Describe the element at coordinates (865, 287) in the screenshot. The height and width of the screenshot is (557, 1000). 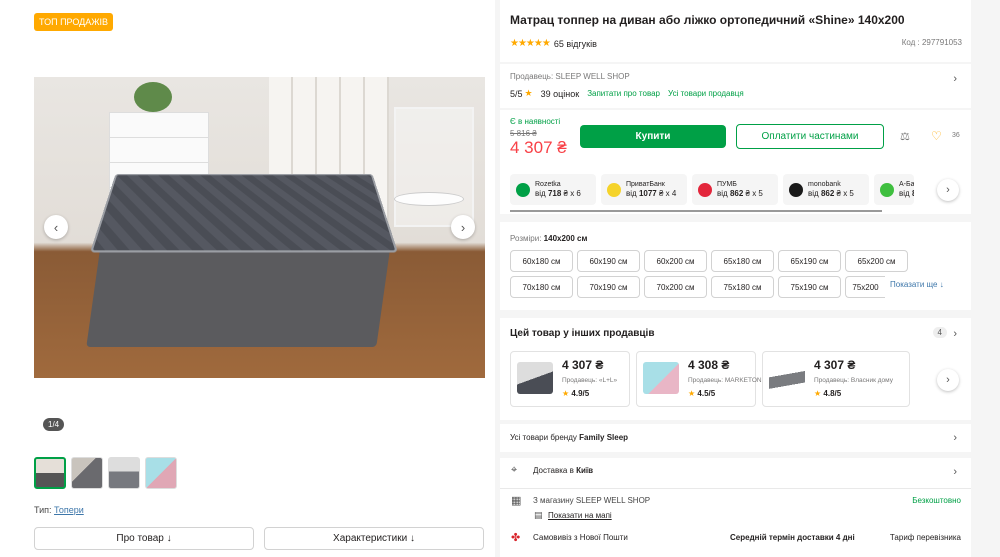
I see `size-option: 75x200` at that location.